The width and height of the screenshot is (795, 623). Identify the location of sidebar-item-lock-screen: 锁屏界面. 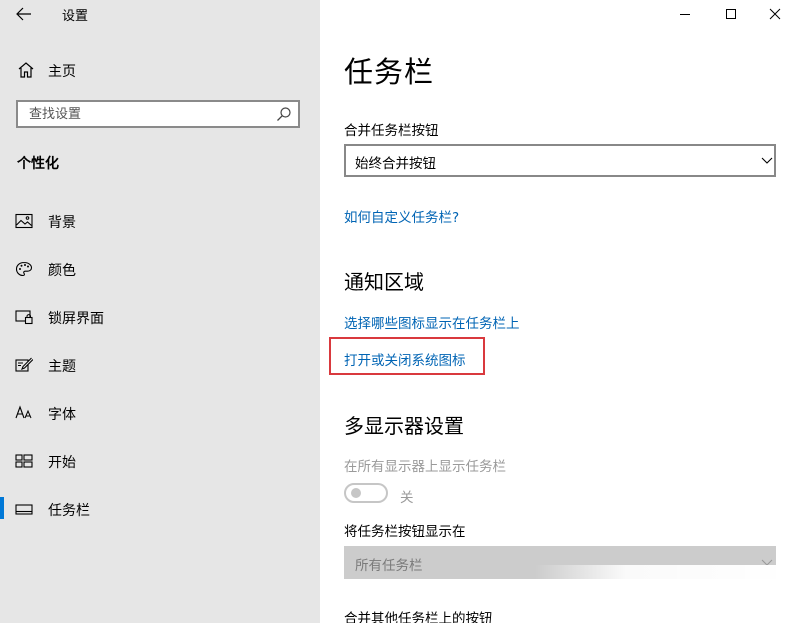
(160, 317).